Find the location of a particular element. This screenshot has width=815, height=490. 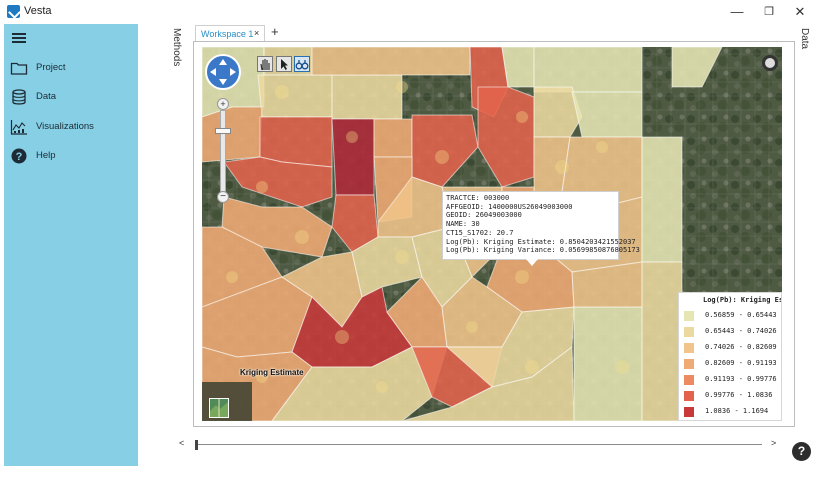

zoom-out-button: − is located at coordinates (223, 197).